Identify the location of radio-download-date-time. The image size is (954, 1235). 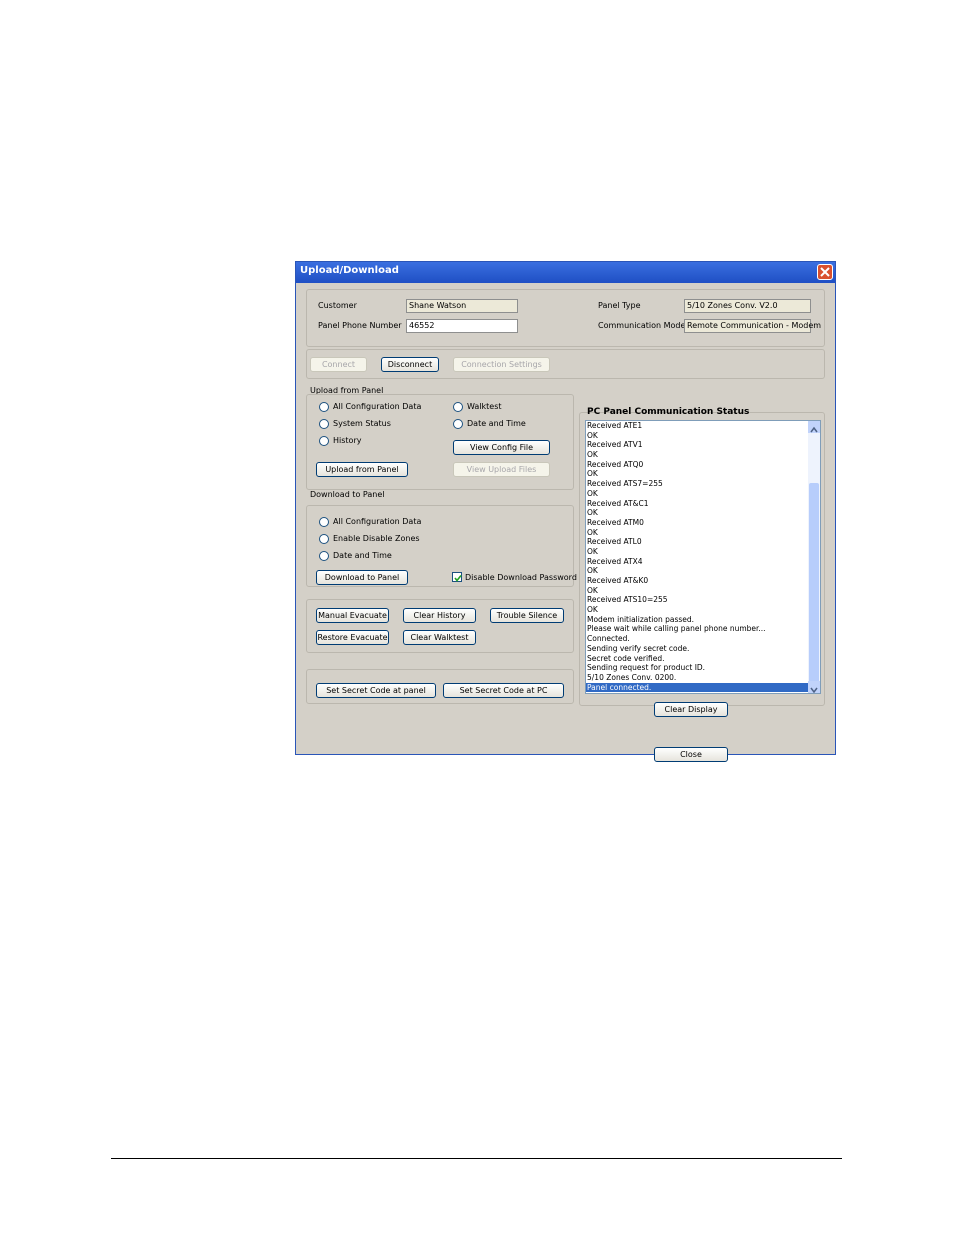
(324, 556).